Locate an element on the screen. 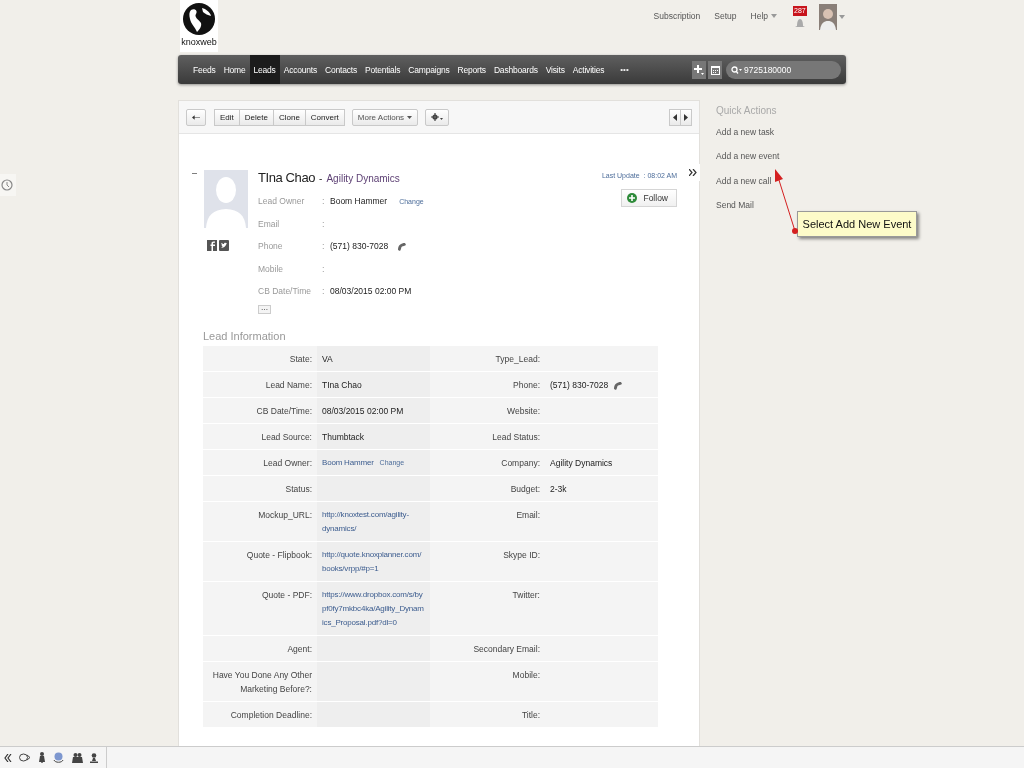 Image resolution: width=1024 pixels, height=768 pixels. back-button is located at coordinates (196, 117).